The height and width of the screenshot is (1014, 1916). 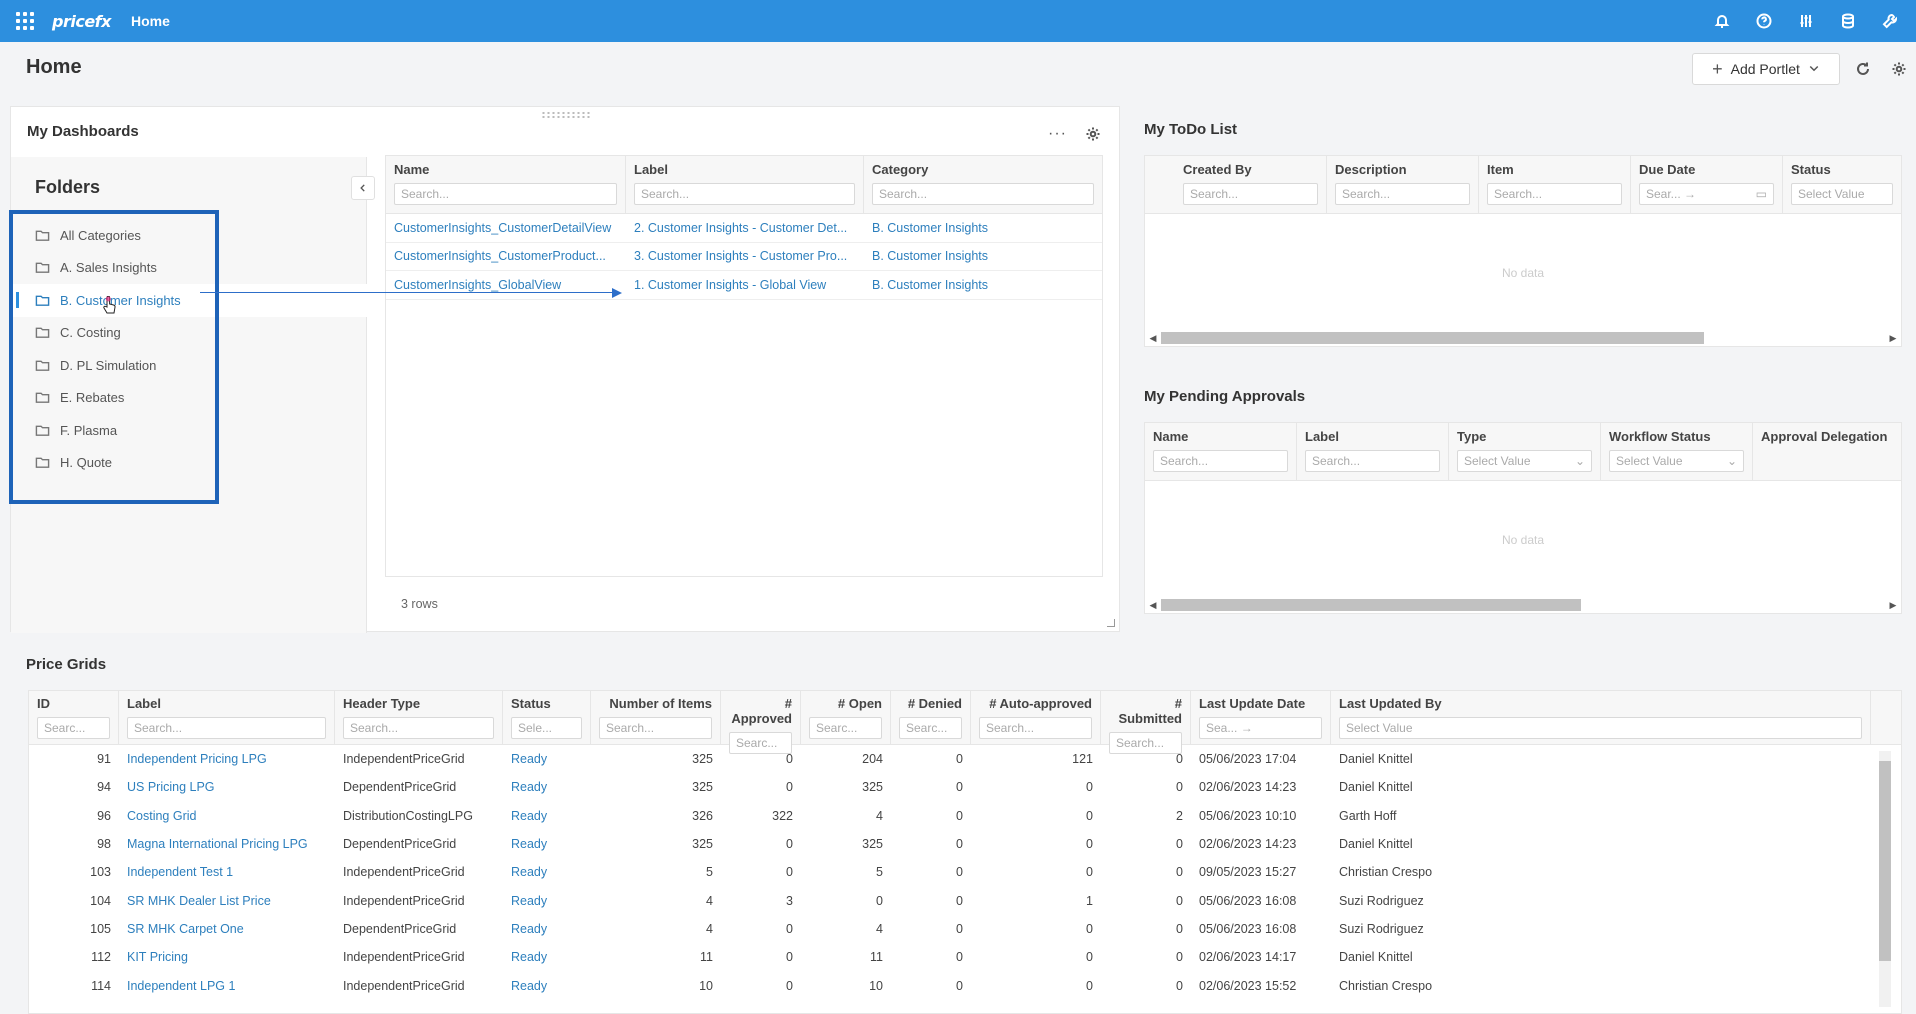 I want to click on due-date-range-input: Sear... → ▭, so click(x=1706, y=194).